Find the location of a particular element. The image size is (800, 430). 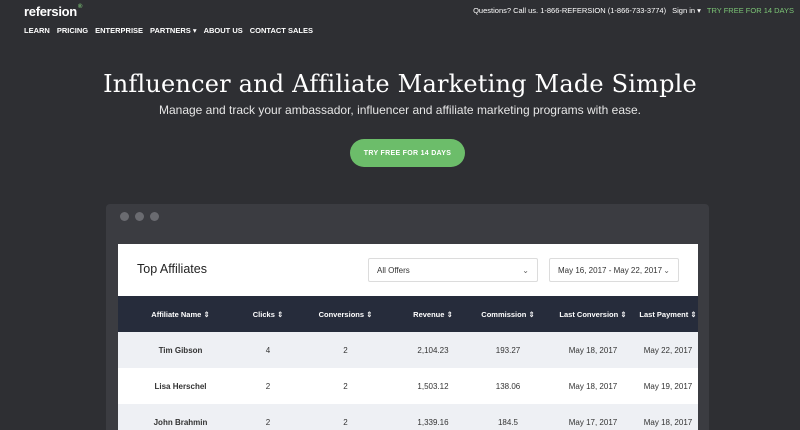

nav-item-partners: PARTNERS ▾ is located at coordinates (173, 30).